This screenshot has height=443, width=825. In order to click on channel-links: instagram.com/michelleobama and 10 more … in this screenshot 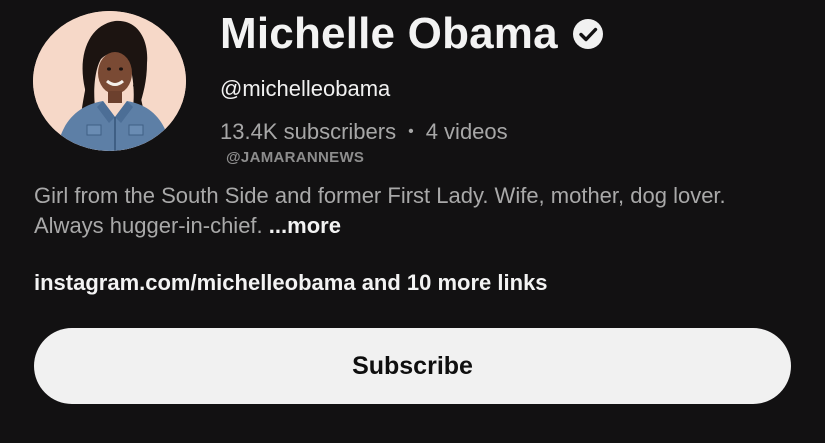, I will do `click(291, 283)`.